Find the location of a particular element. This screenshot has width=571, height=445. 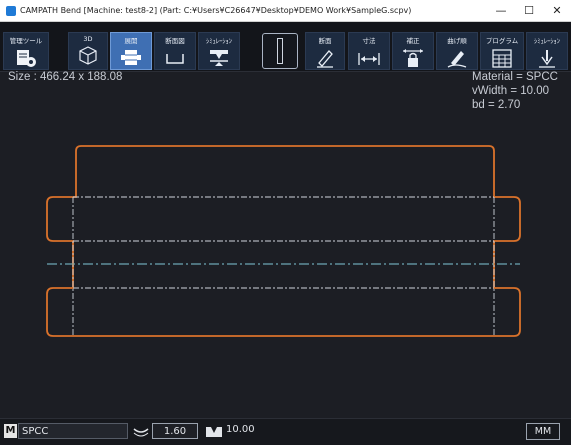

program-grid-icon is located at coordinates (502, 58).